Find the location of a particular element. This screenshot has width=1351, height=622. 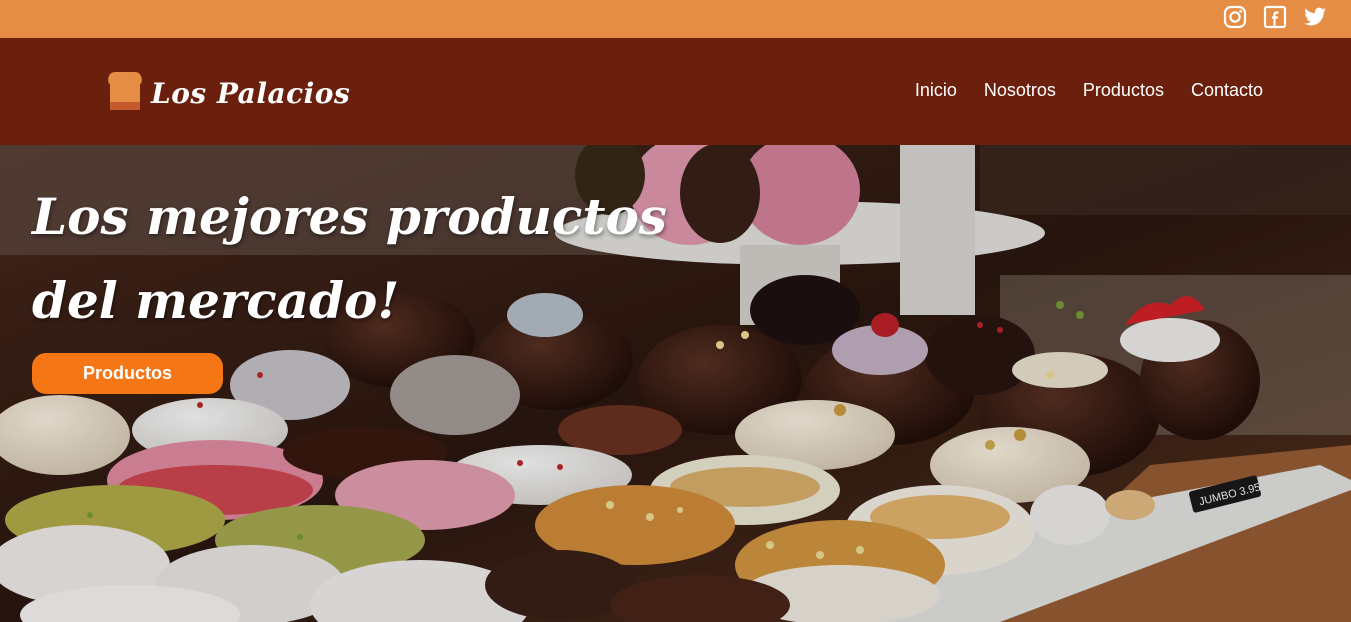

nav-item-productos: Productos is located at coordinates (1123, 90).